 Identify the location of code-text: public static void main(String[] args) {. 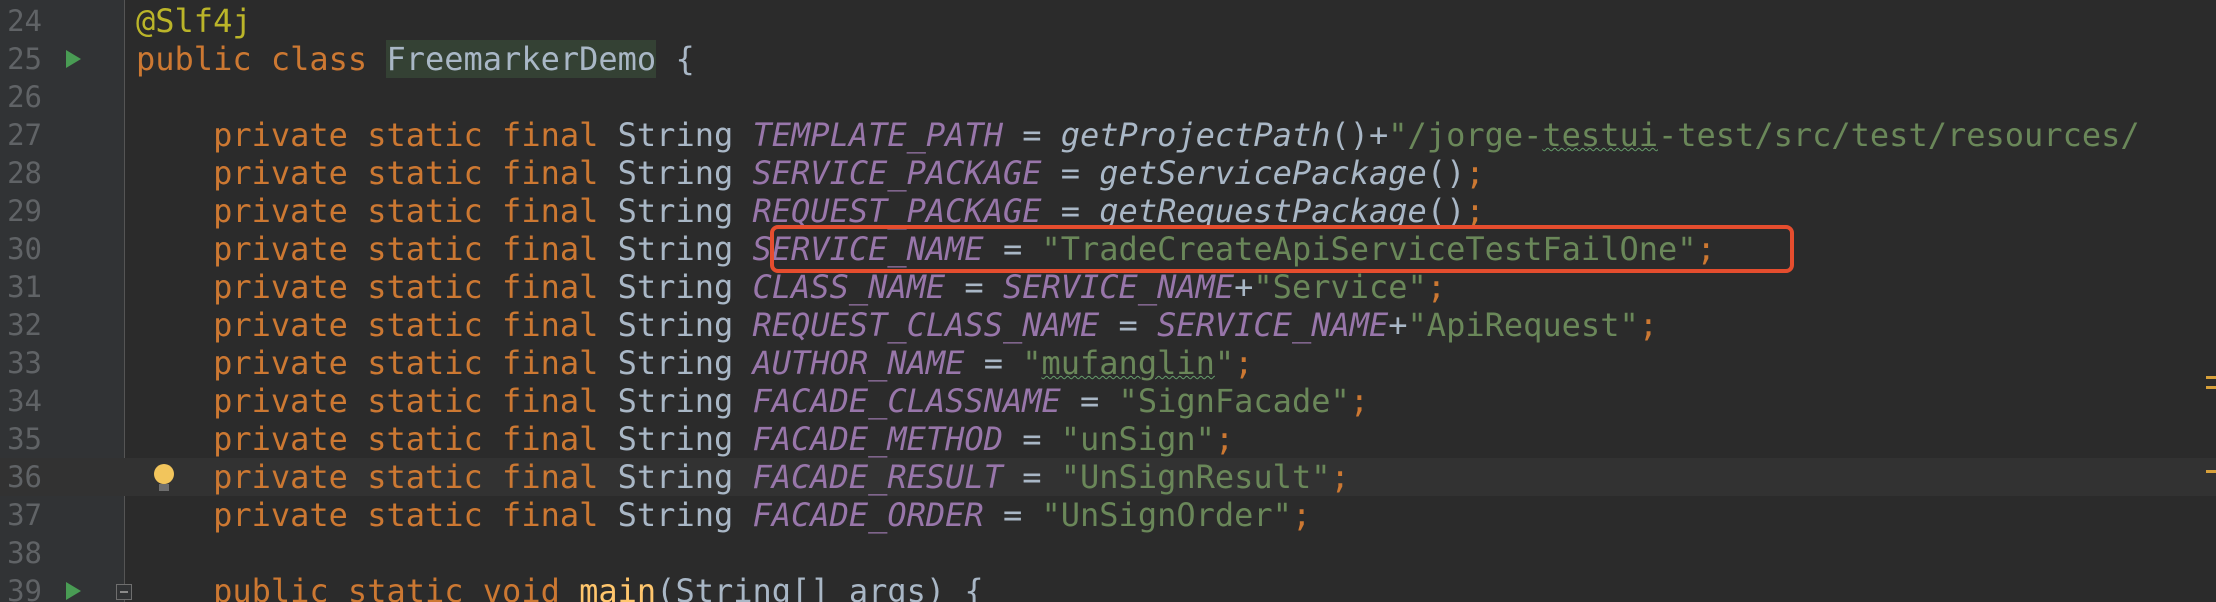
(560, 587).